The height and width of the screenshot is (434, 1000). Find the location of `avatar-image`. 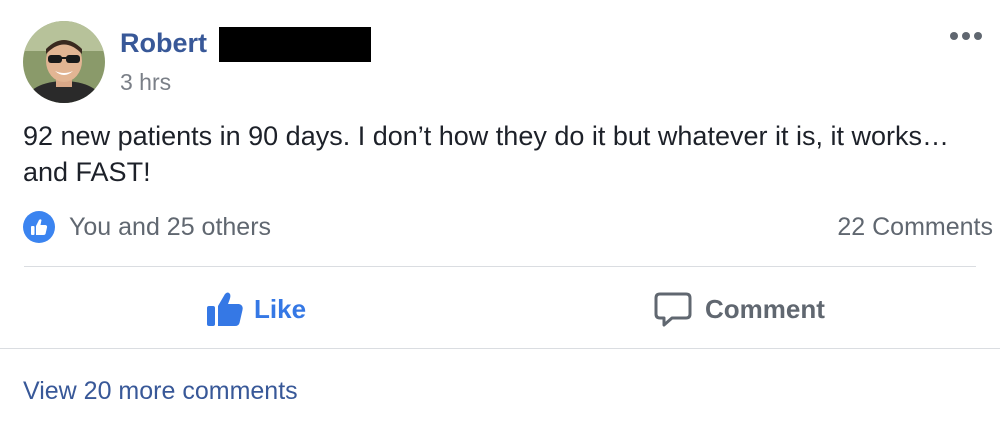

avatar-image is located at coordinates (64, 62).